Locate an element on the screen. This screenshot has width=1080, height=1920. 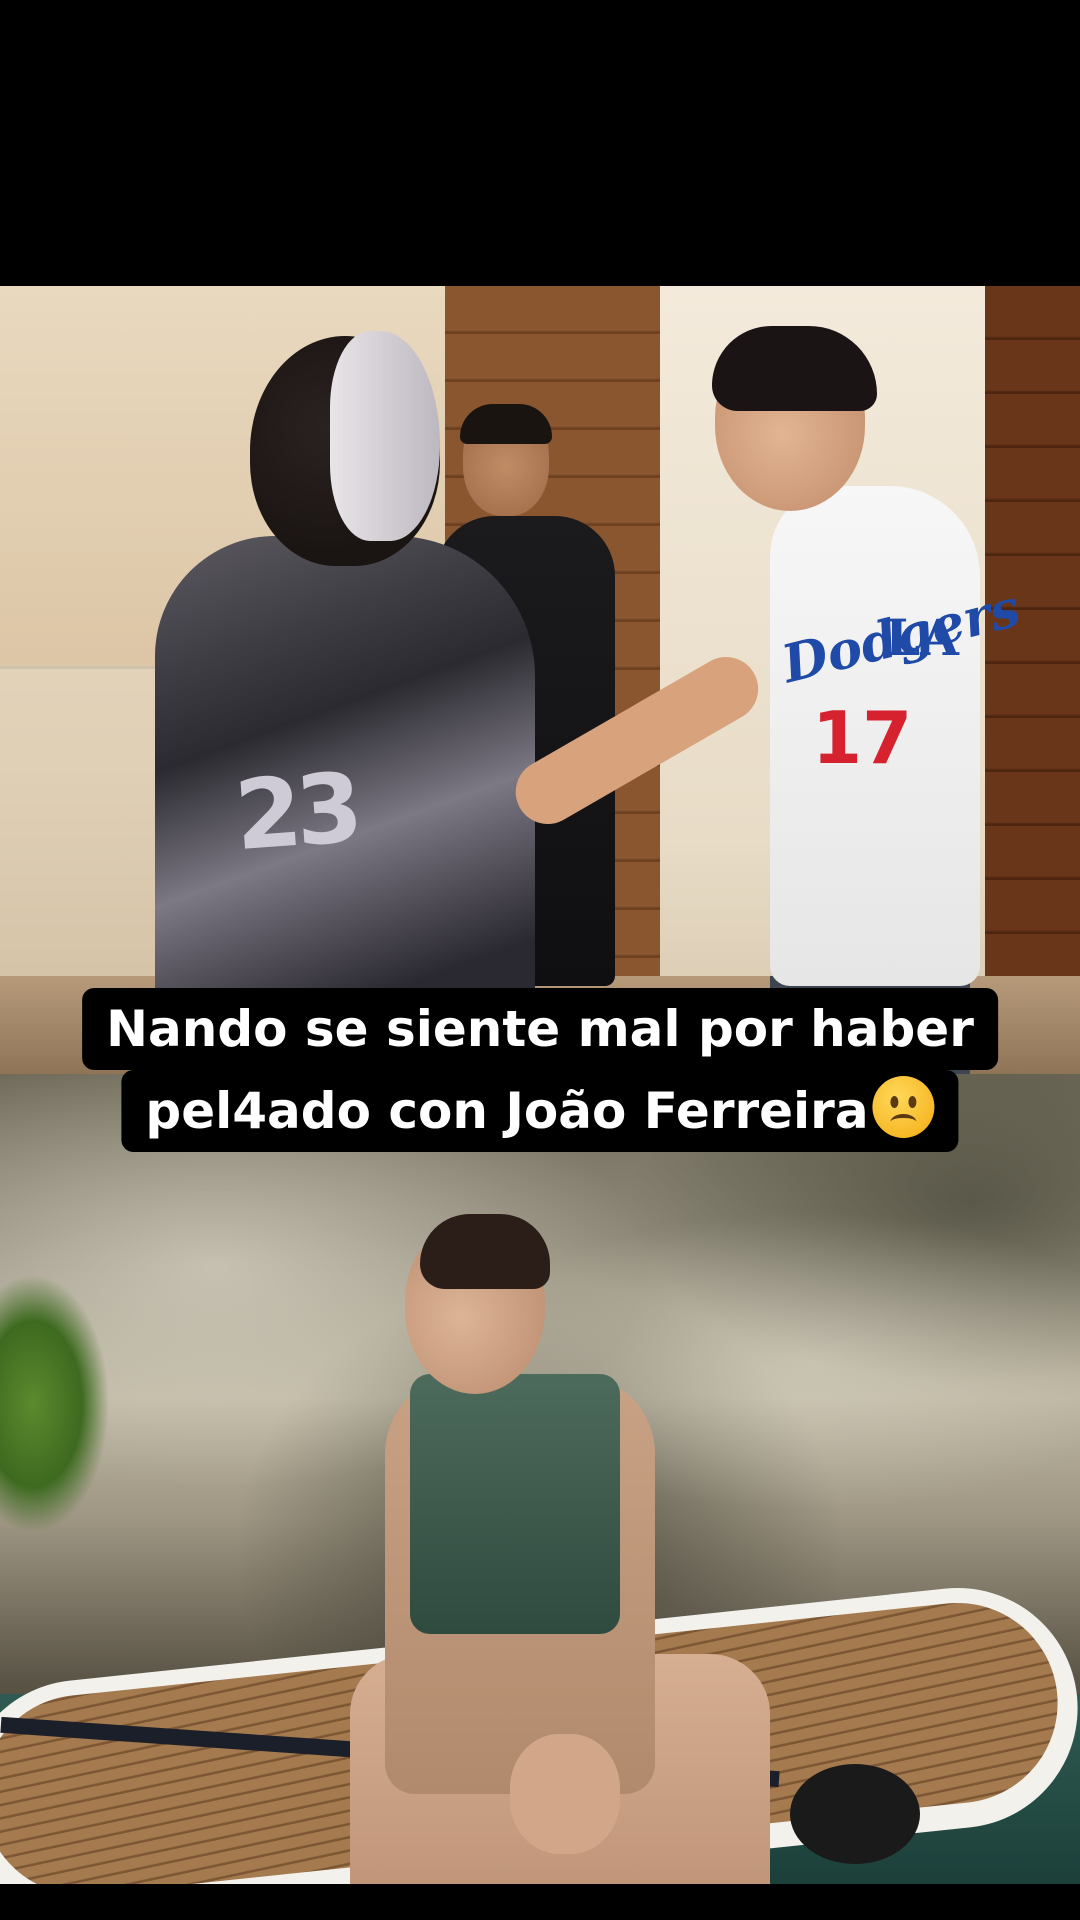
bottom-letterbox is located at coordinates (540, 1902).